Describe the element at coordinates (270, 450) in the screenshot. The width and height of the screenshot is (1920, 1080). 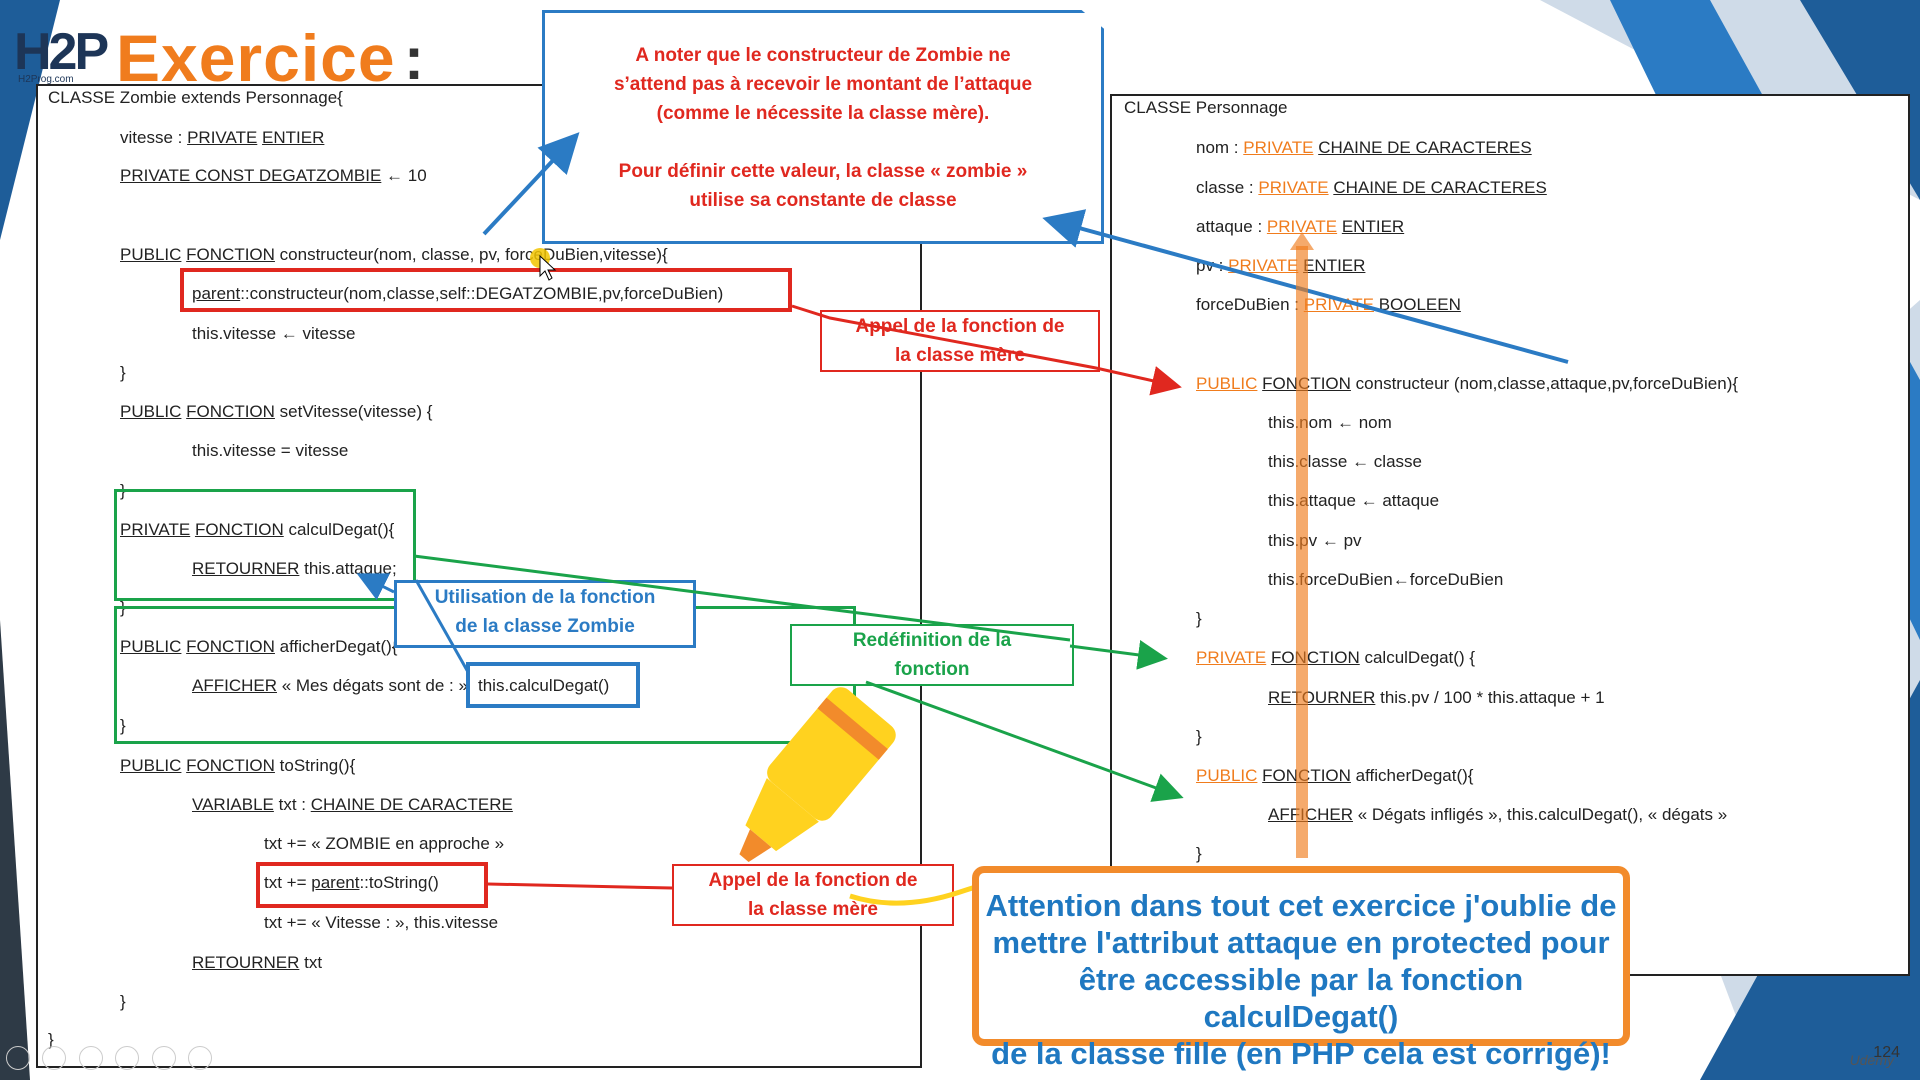
I see `zombie-line-assign: this.vitesse = vitesse` at that location.